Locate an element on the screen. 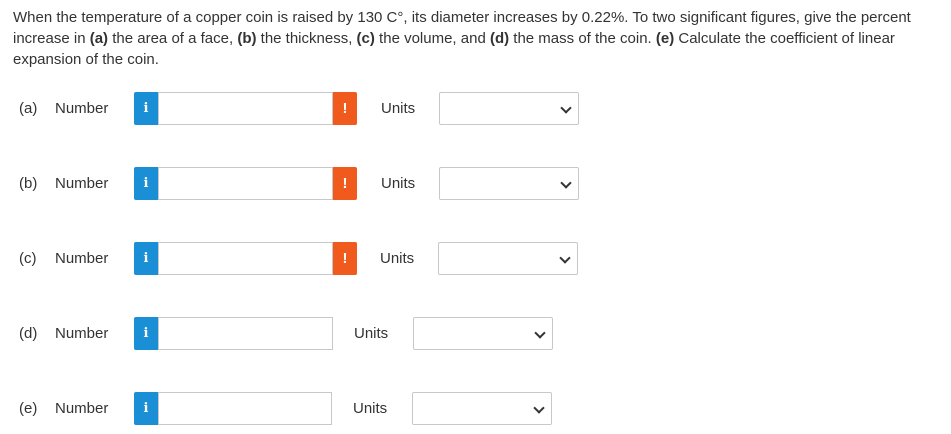 The height and width of the screenshot is (434, 951). units-select-b is located at coordinates (509, 183).